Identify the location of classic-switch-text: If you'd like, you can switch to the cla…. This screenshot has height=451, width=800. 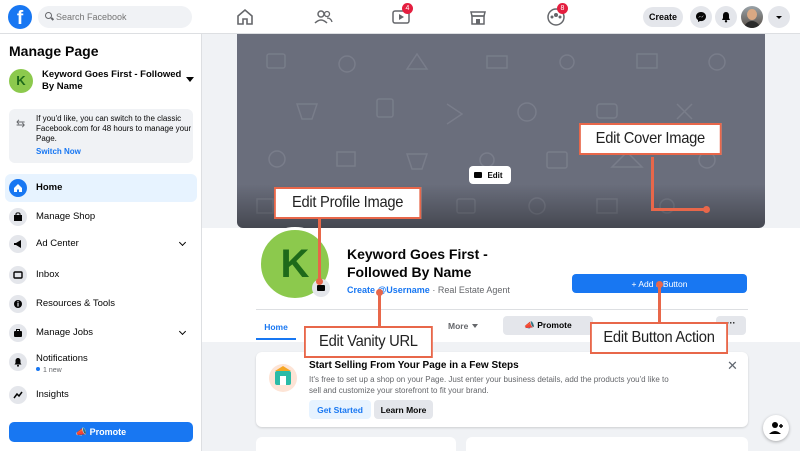
(114, 128).